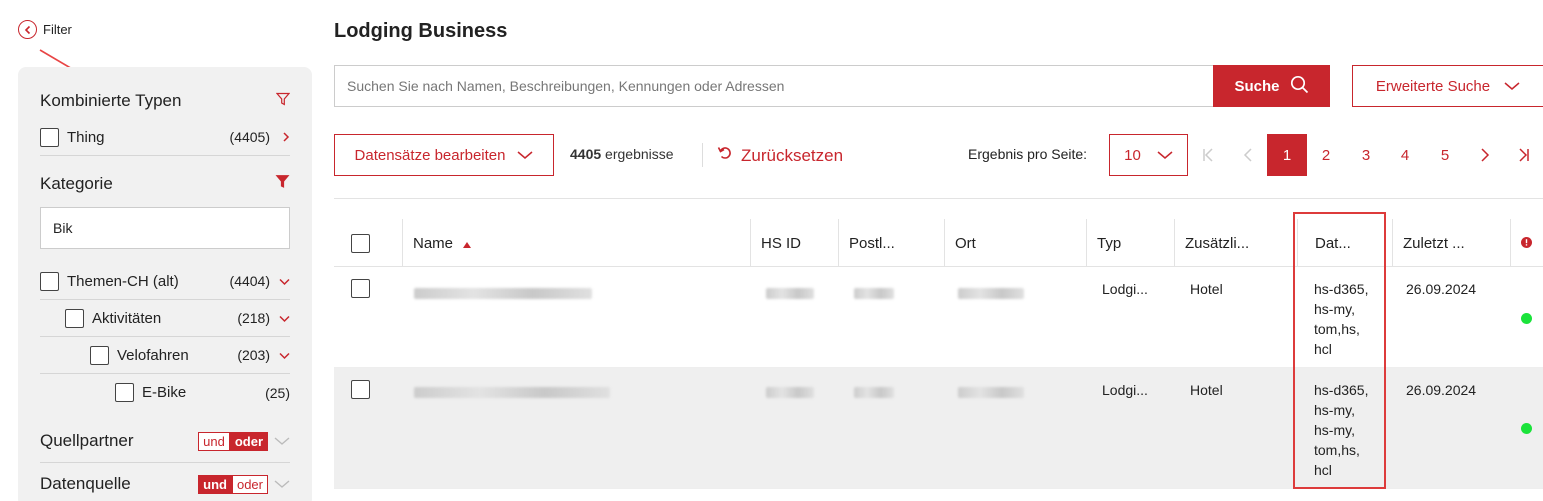  I want to click on column-status, so click(1526, 243).